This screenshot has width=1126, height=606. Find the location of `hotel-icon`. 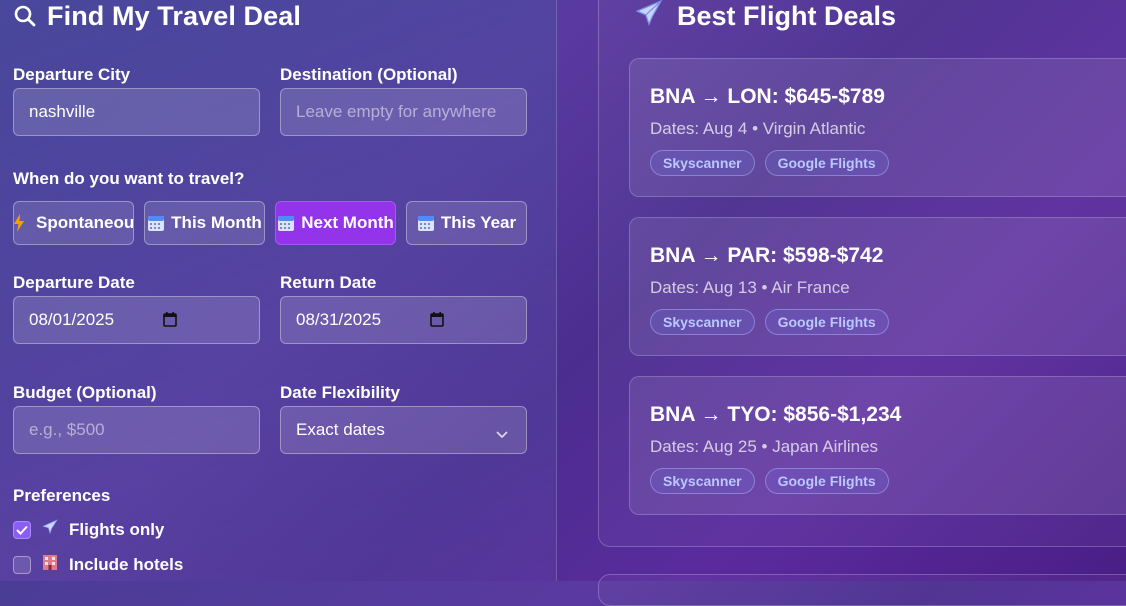

hotel-icon is located at coordinates (50, 564).